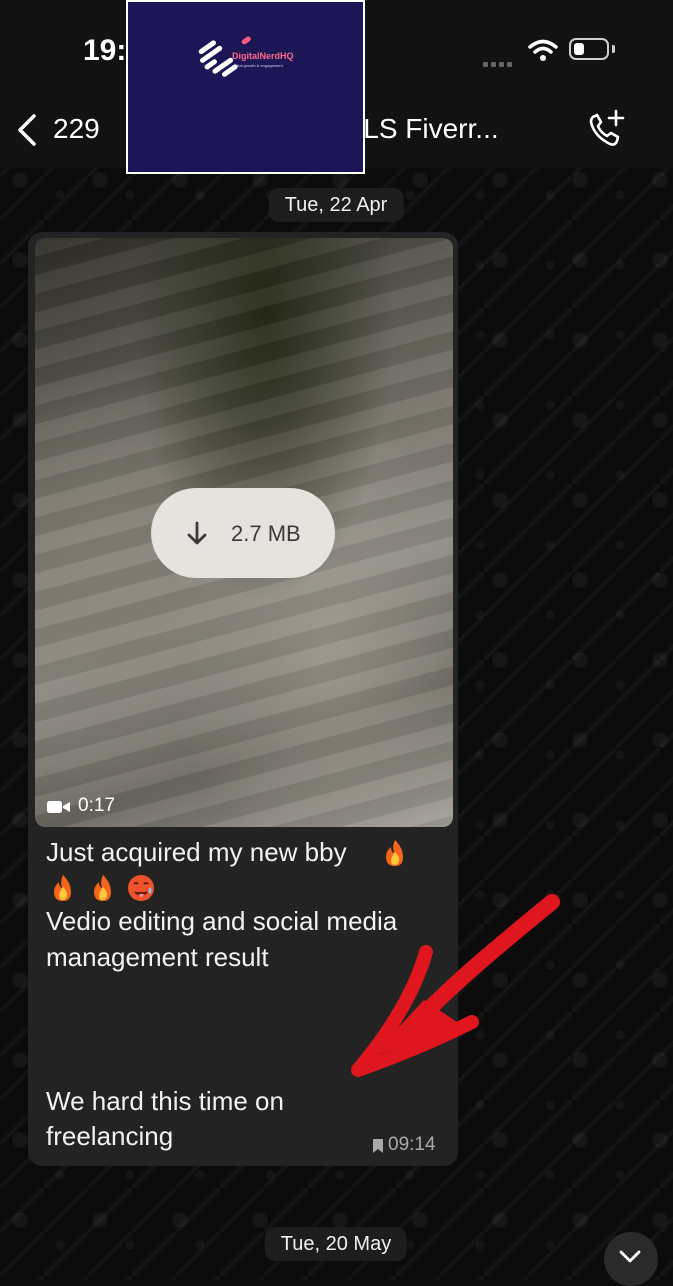 The height and width of the screenshot is (1286, 673). I want to click on battery-tip, so click(613, 49).